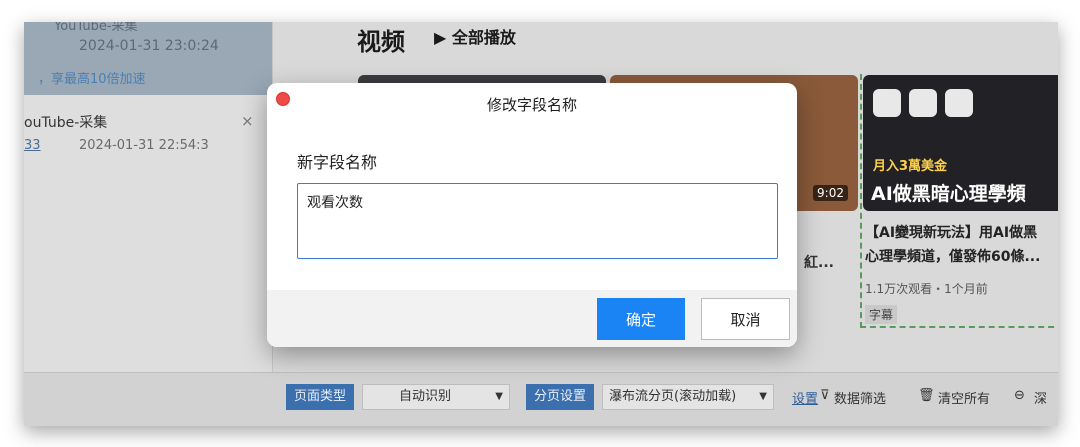 The width and height of the screenshot is (1080, 447). What do you see at coordinates (964, 397) in the screenshot?
I see `clear-all-button: 清空所有` at bounding box center [964, 397].